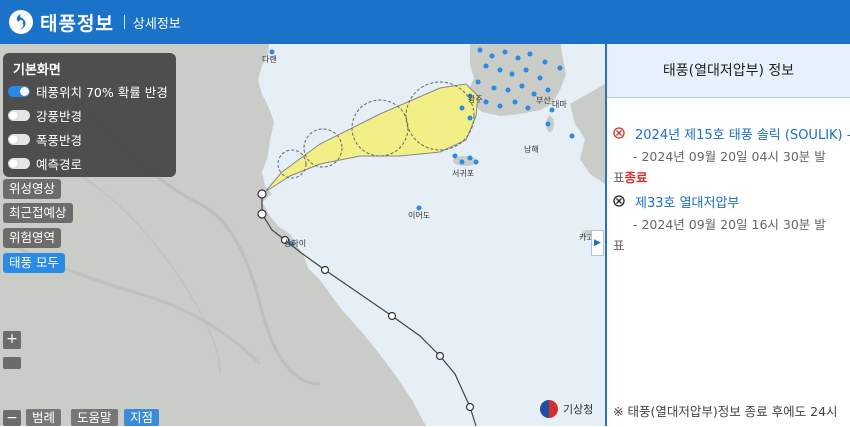  Describe the element at coordinates (559, 104) in the screenshot. I see `label-daema: 대마` at that location.